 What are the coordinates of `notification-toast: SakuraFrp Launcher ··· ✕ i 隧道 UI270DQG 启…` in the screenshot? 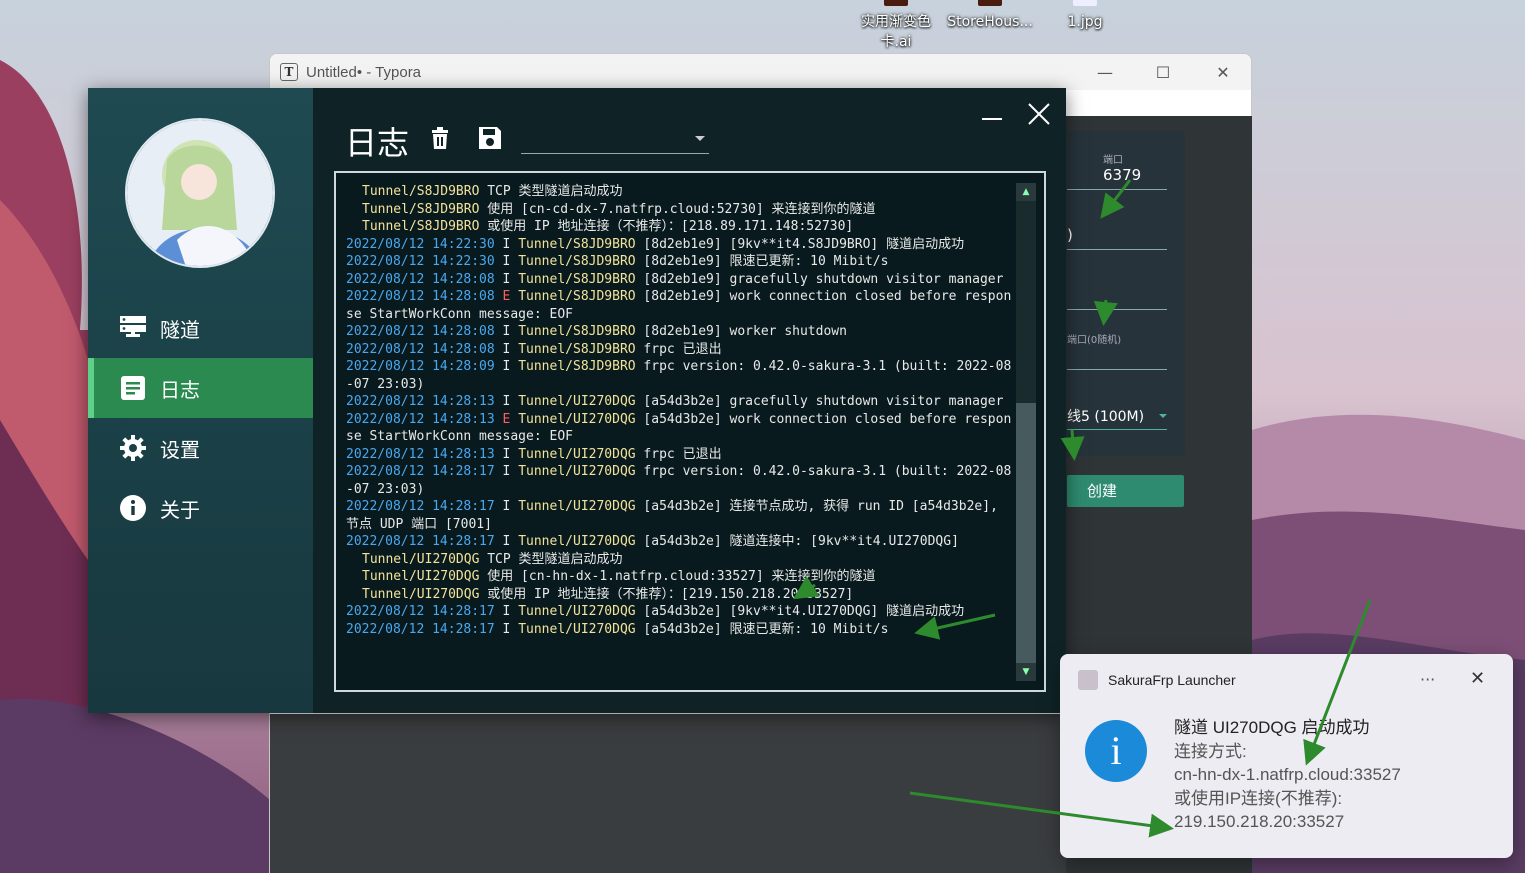 It's located at (1286, 756).